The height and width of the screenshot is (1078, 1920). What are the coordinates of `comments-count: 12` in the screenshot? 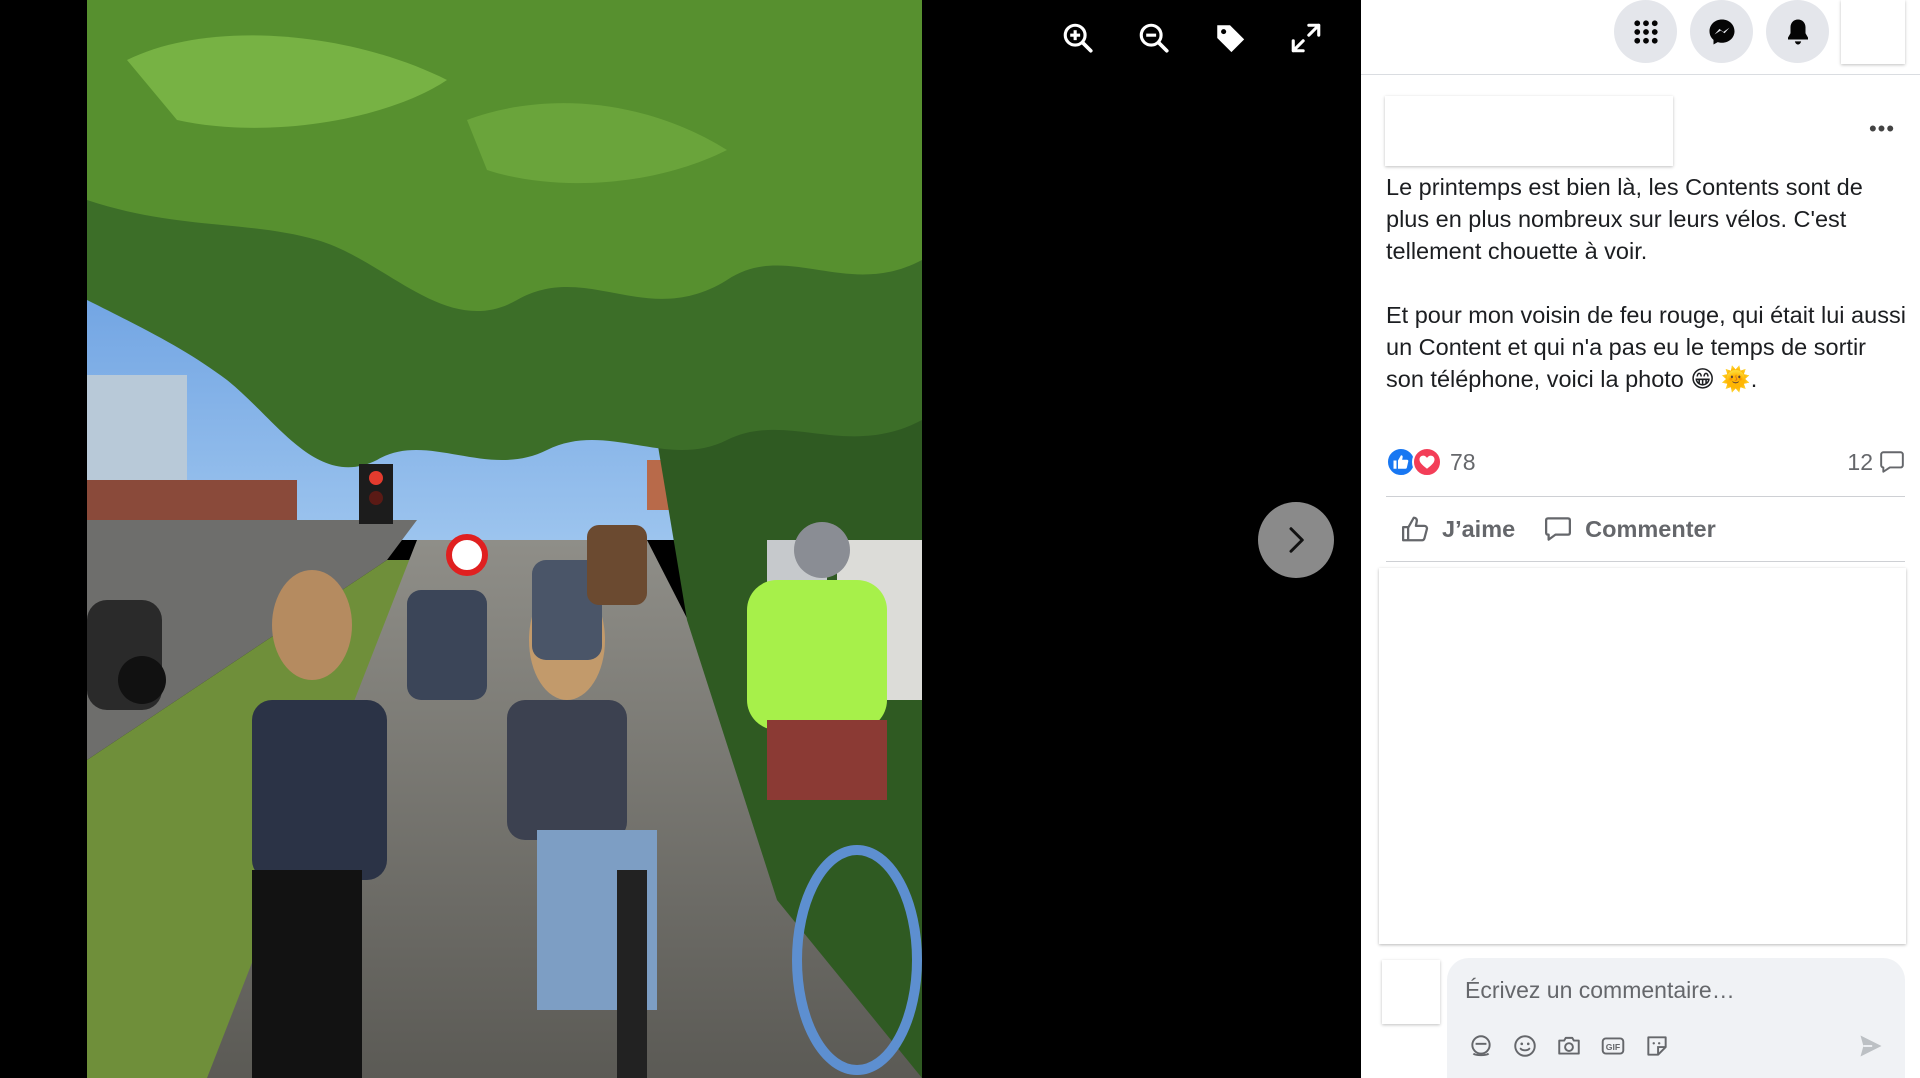 It's located at (1876, 462).